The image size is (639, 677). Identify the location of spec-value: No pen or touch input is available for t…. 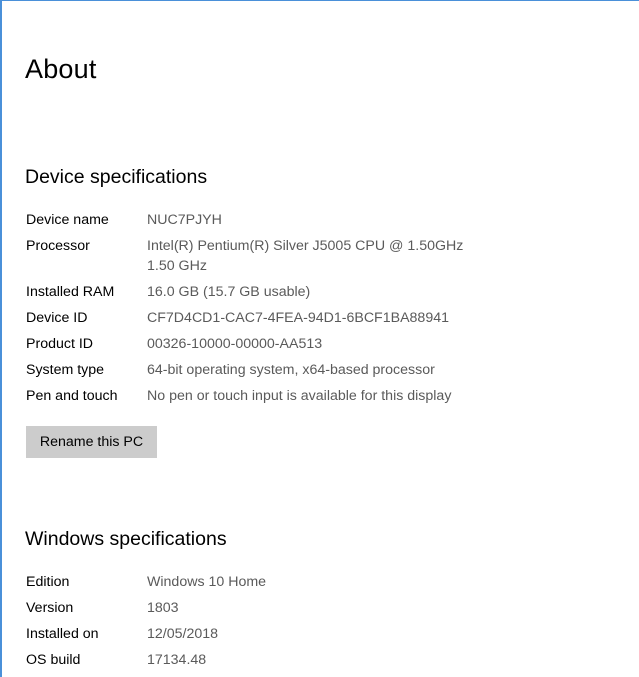
(299, 396).